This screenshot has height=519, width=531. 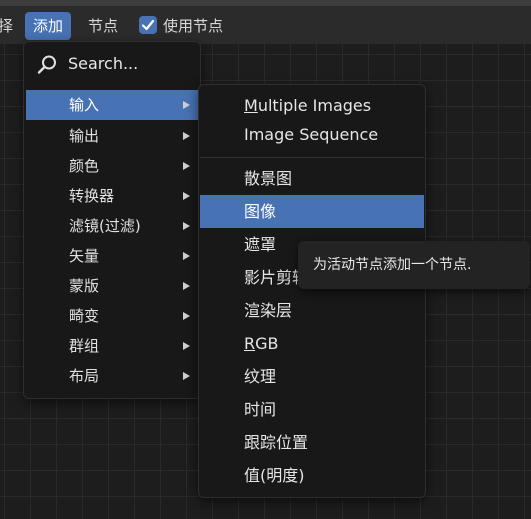 I want to click on menu-item-label: 转换器, so click(x=92, y=196).